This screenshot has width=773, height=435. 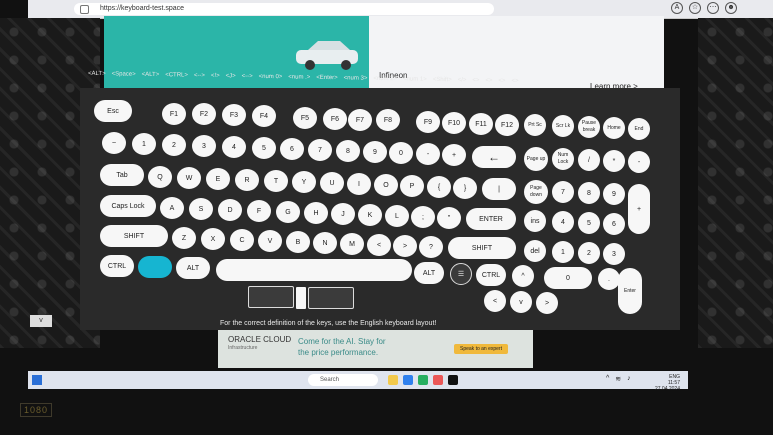 What do you see at coordinates (401, 153) in the screenshot?
I see `key-0: 0` at bounding box center [401, 153].